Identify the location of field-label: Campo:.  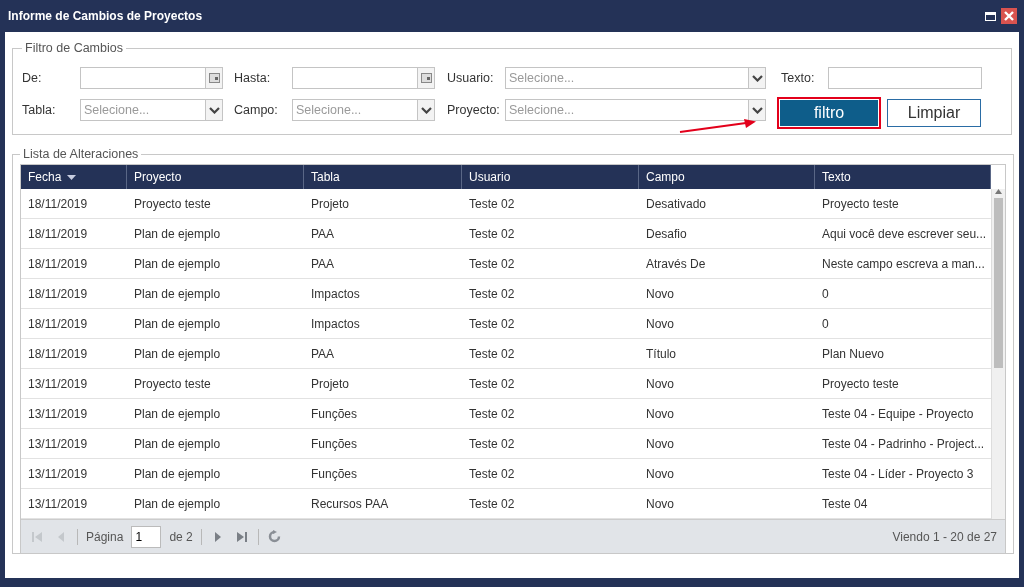
(256, 110).